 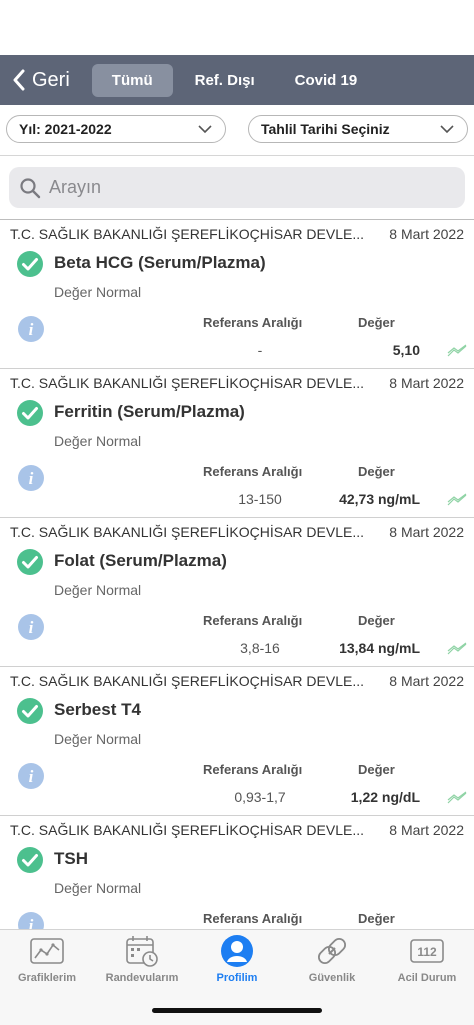 I want to click on tab-all: Tümü, so click(x=132, y=80).